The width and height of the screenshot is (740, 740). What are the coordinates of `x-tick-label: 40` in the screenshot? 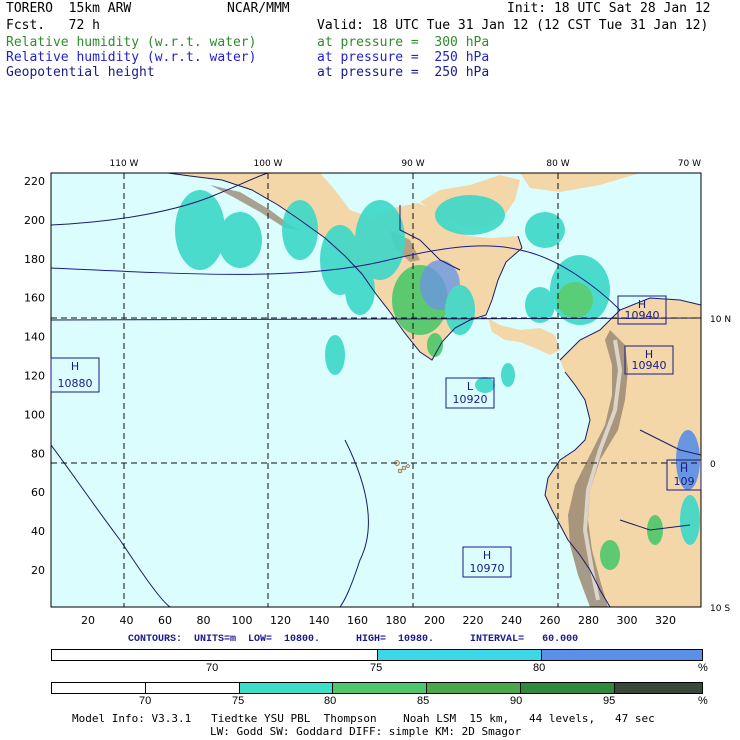 It's located at (127, 620).